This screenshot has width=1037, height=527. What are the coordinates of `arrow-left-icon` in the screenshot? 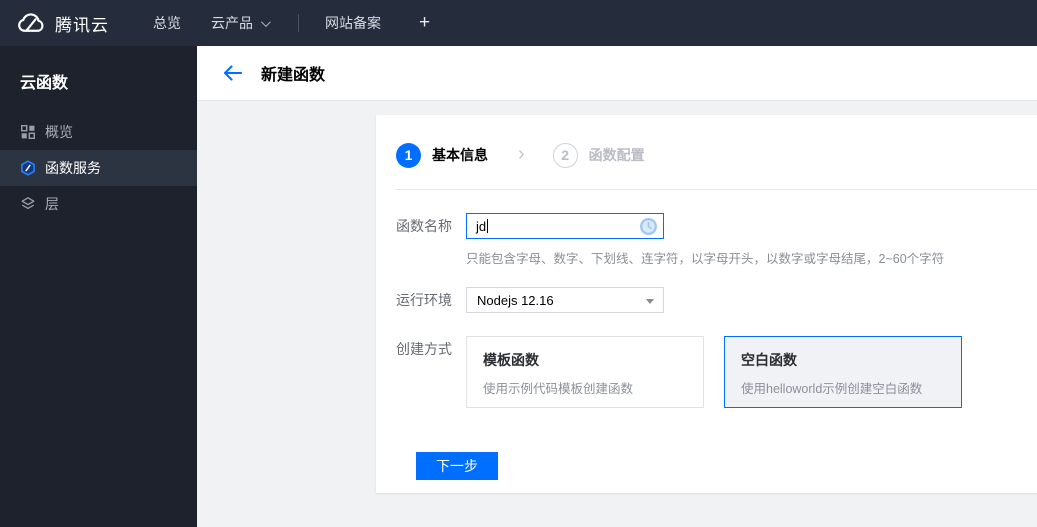 It's located at (232, 73).